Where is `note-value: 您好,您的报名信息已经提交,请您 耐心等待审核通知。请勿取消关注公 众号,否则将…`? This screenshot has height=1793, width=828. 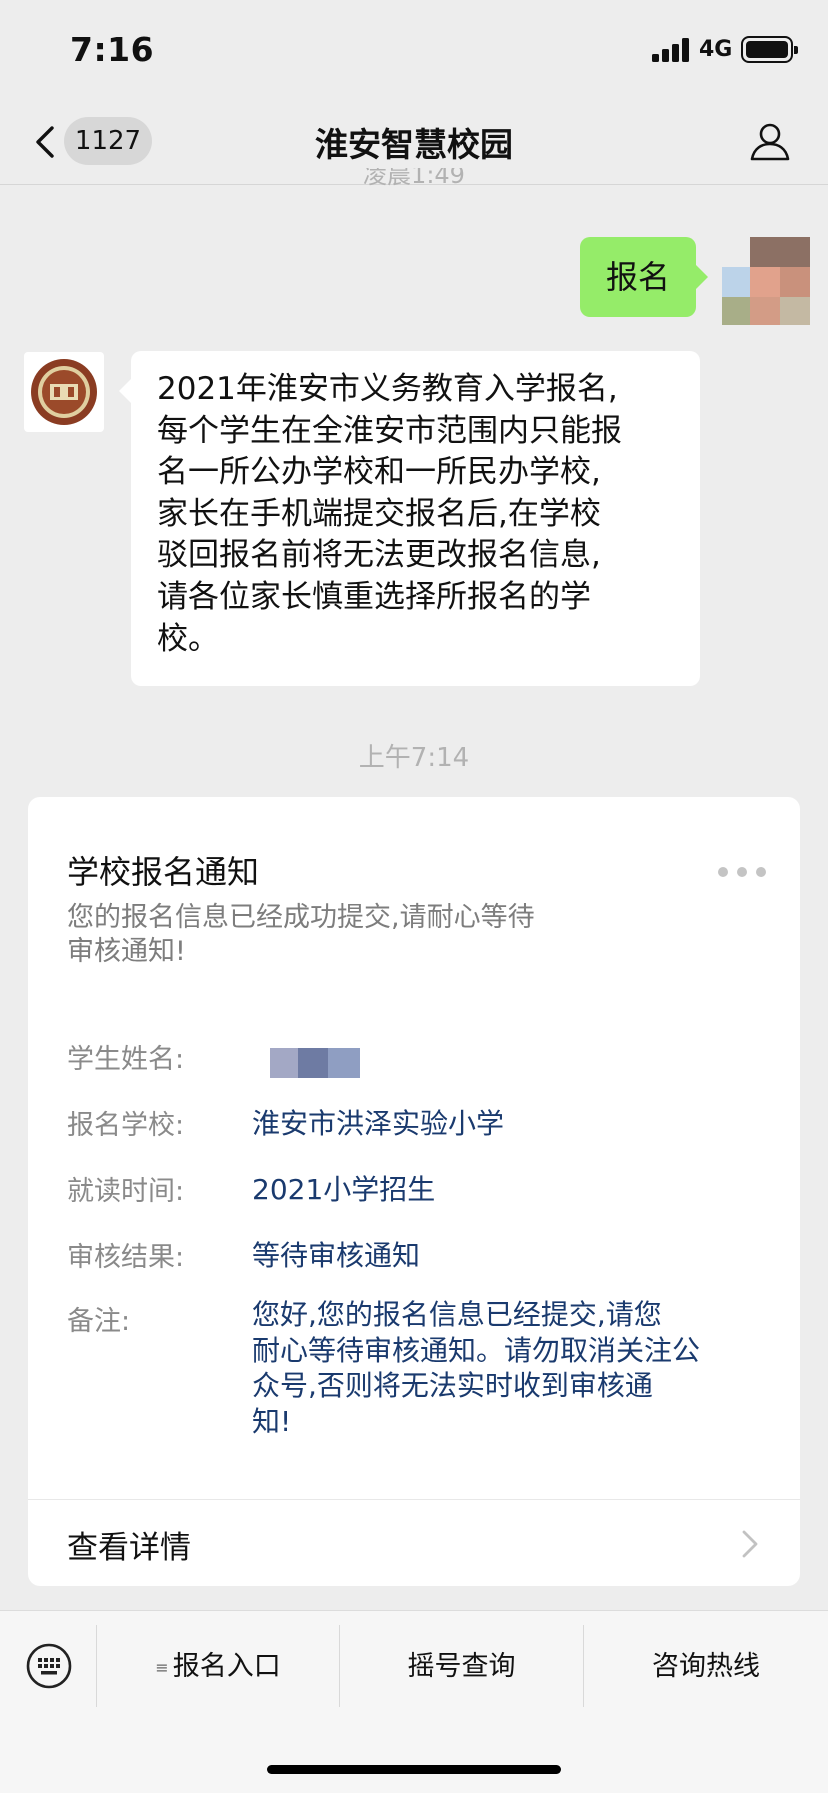
note-value: 您好,您的报名信息已经提交,请您 耐心等待审核通知。请勿取消关注公 众号,否则将… is located at coordinates (502, 1368).